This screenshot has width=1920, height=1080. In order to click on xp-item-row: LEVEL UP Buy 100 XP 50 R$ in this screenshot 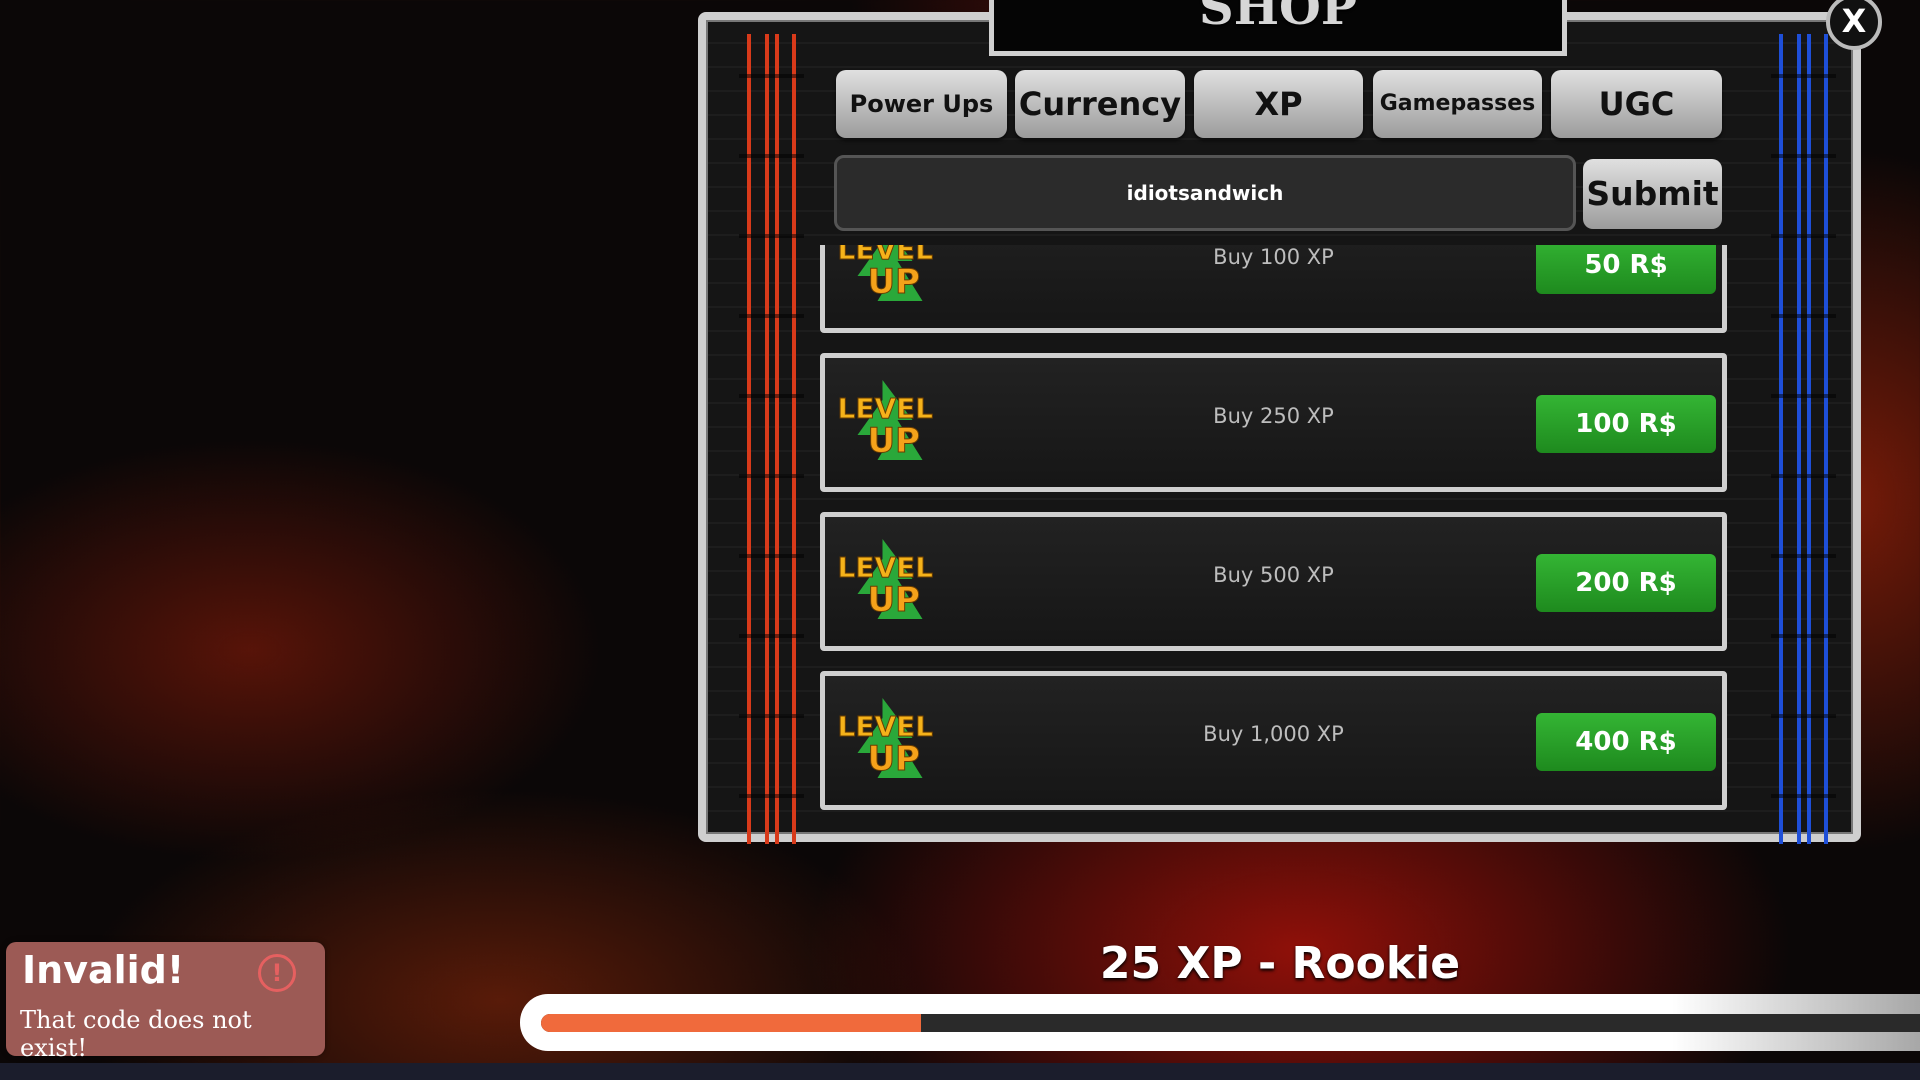, I will do `click(1273, 289)`.